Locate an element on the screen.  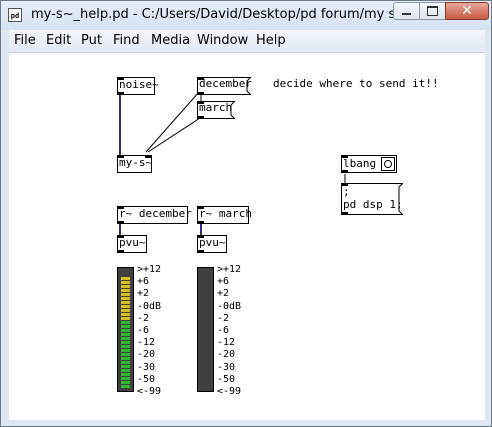
dsp-on-message: ; pd dsp 1; is located at coordinates (372, 199).